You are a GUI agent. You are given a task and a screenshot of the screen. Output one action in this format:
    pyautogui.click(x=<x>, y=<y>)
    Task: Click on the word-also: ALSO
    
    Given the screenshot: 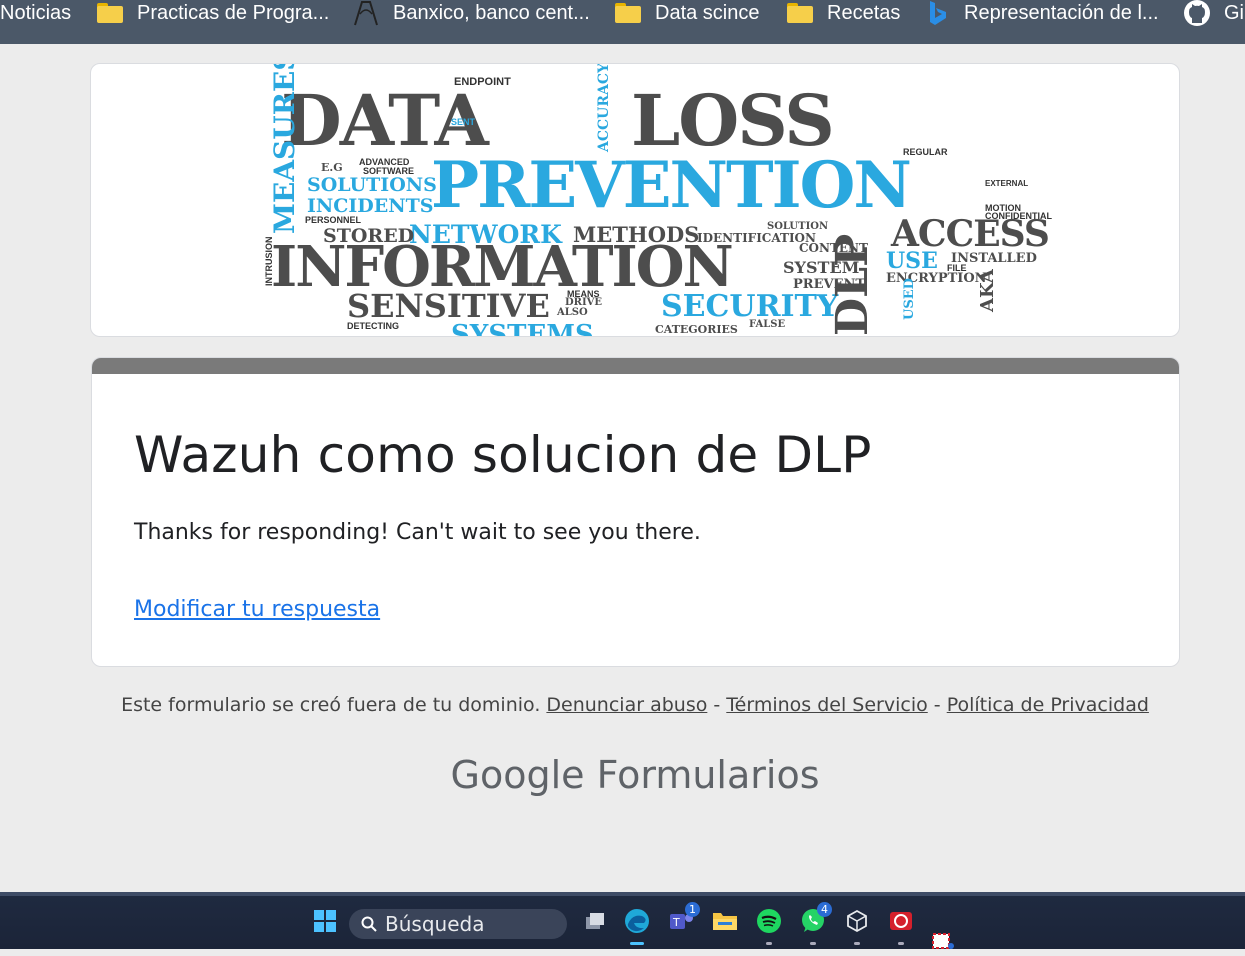 What is the action you would take?
    pyautogui.click(x=572, y=312)
    